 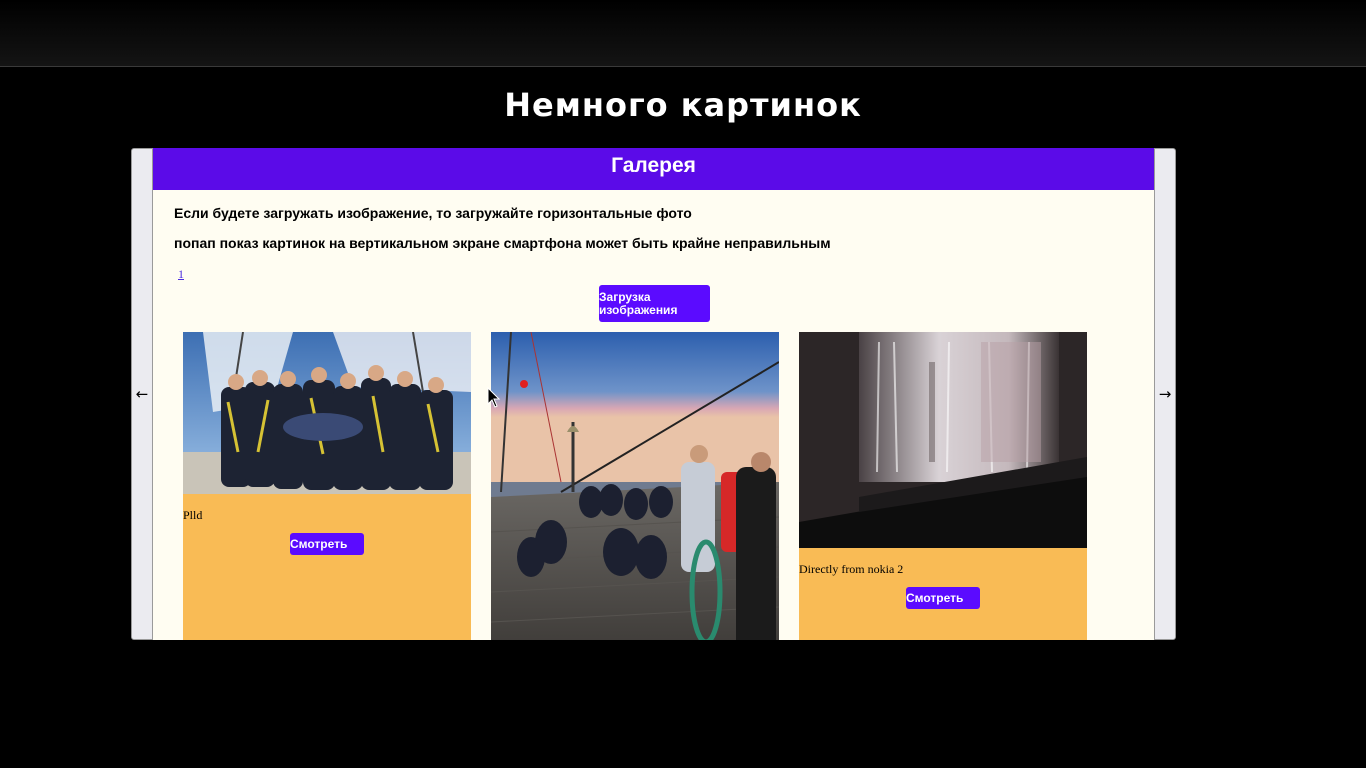 I want to click on page-link-1: 1, so click(x=181, y=274).